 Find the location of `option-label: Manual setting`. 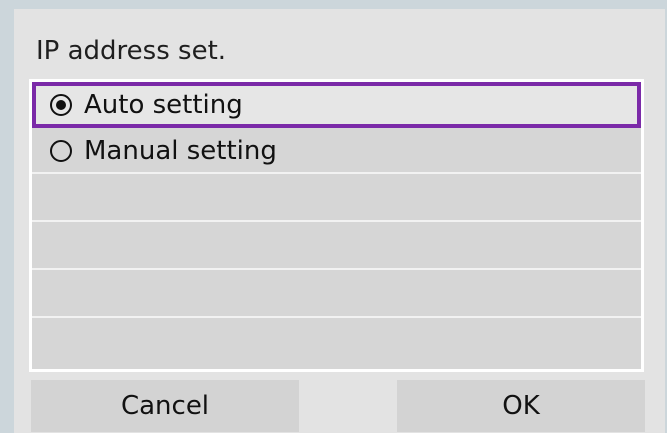

option-label: Manual setting is located at coordinates (180, 151).